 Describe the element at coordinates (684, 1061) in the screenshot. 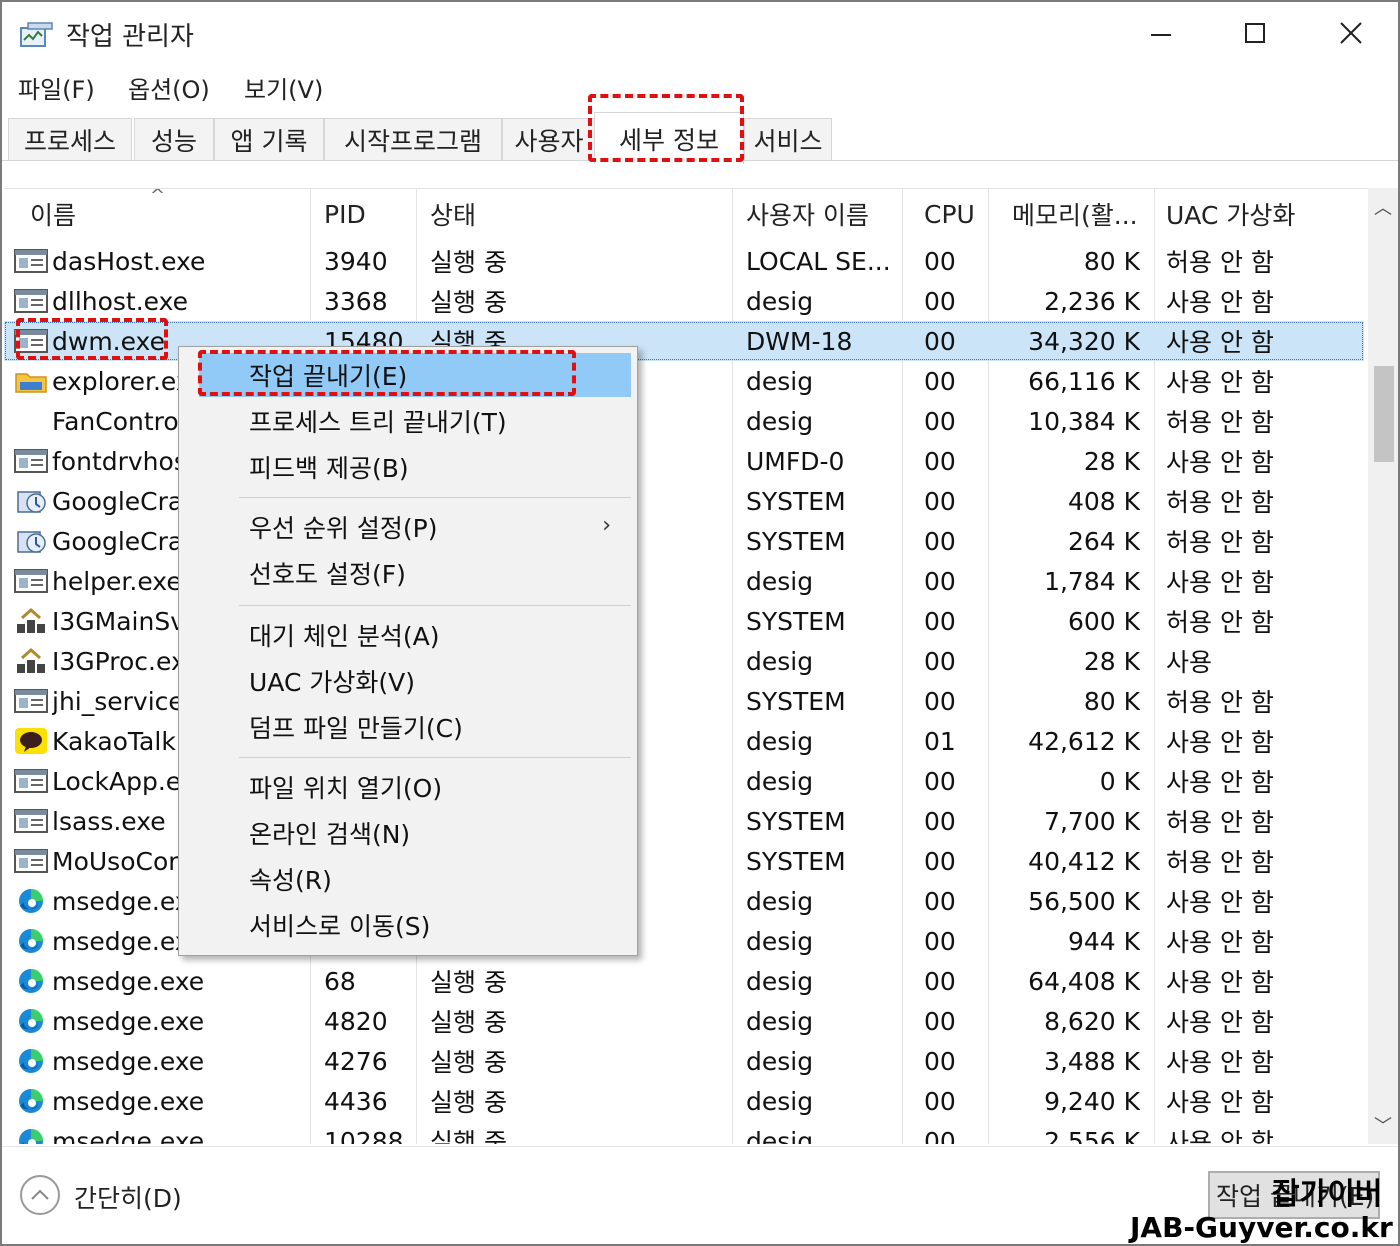

I see `table-row: msedge.exe 4276 실행 중 desig 00 3,488 K 사용 안 함` at that location.